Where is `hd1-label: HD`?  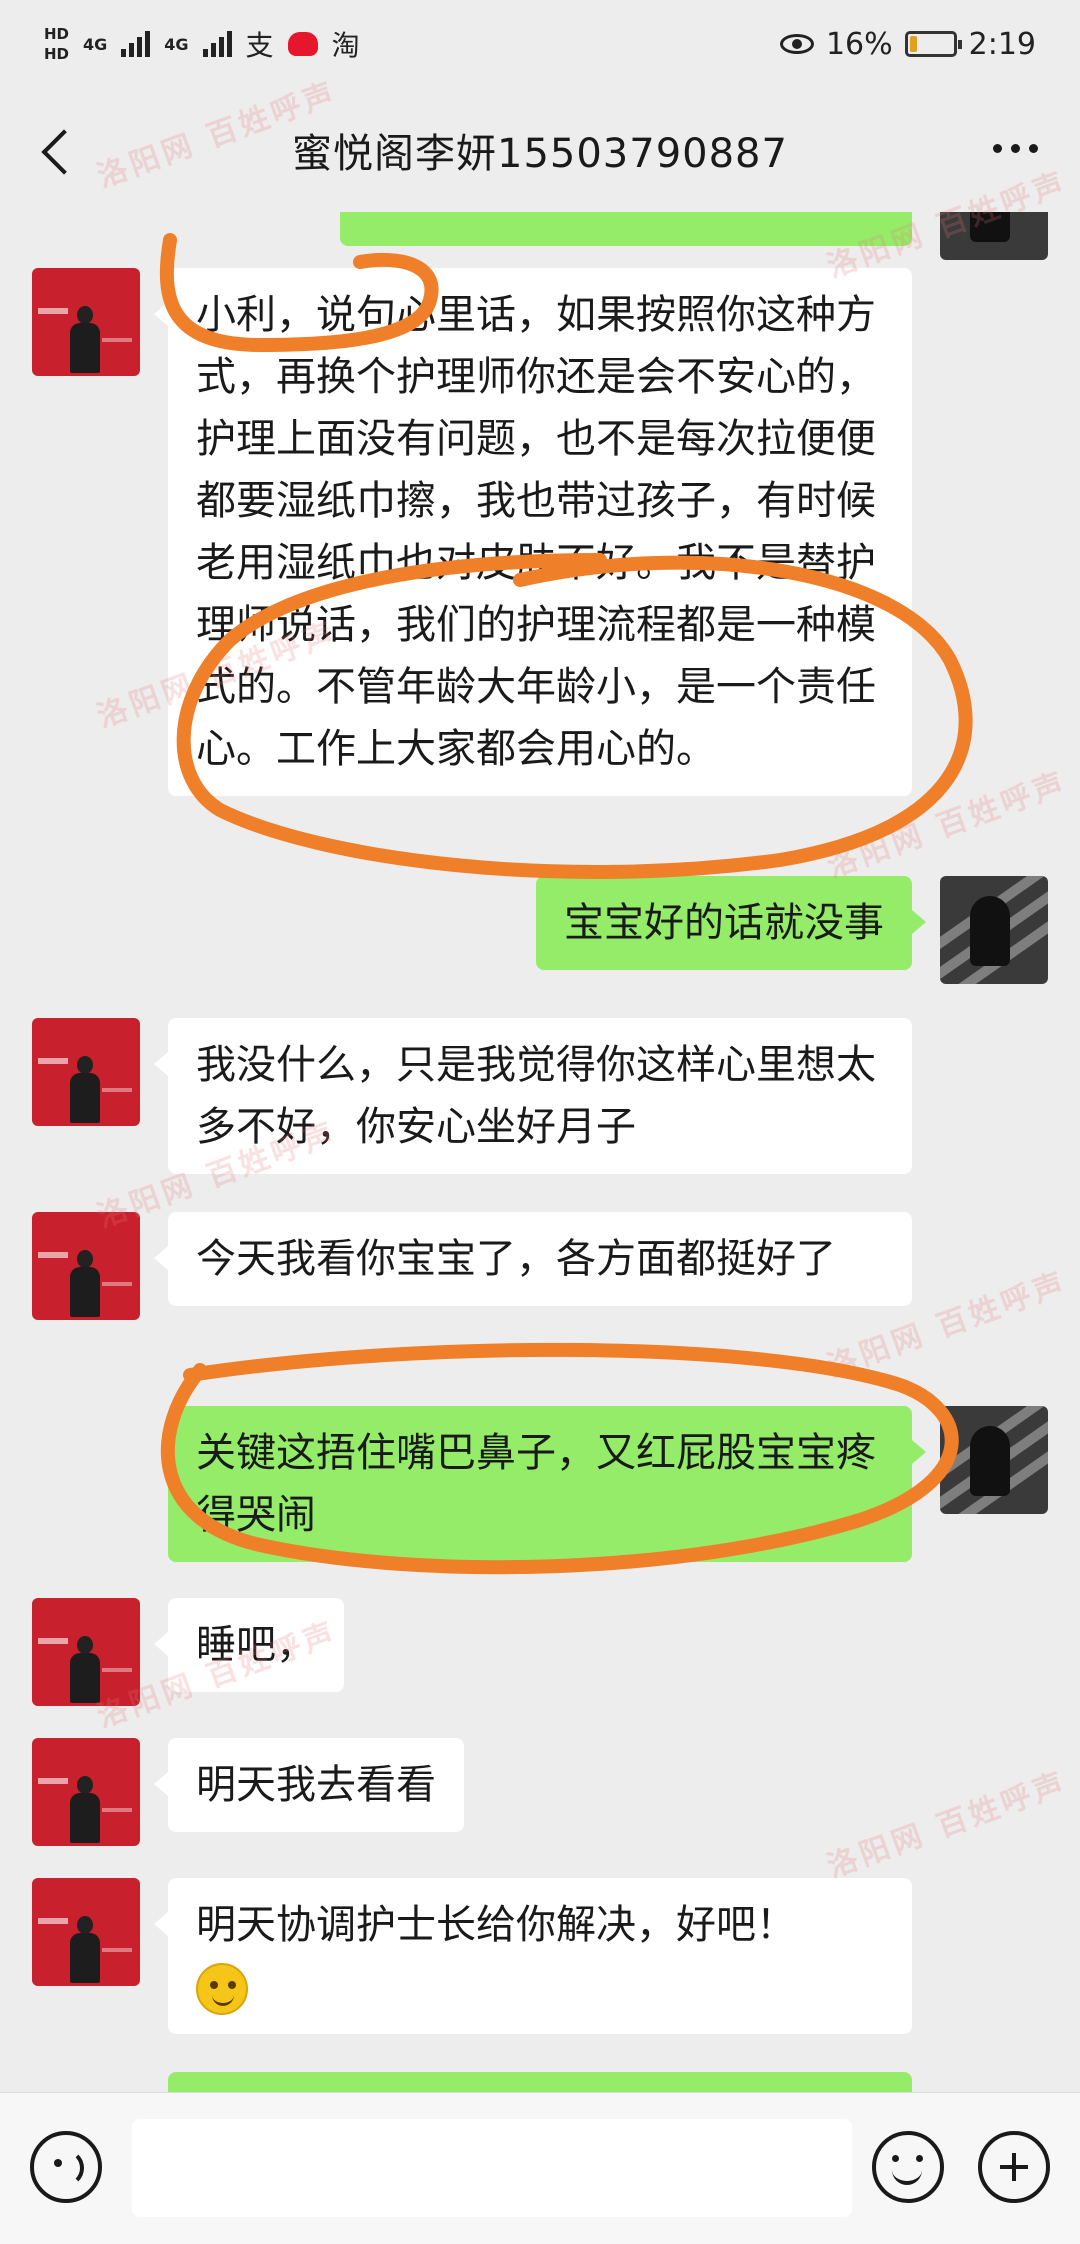 hd1-label: HD is located at coordinates (57, 34).